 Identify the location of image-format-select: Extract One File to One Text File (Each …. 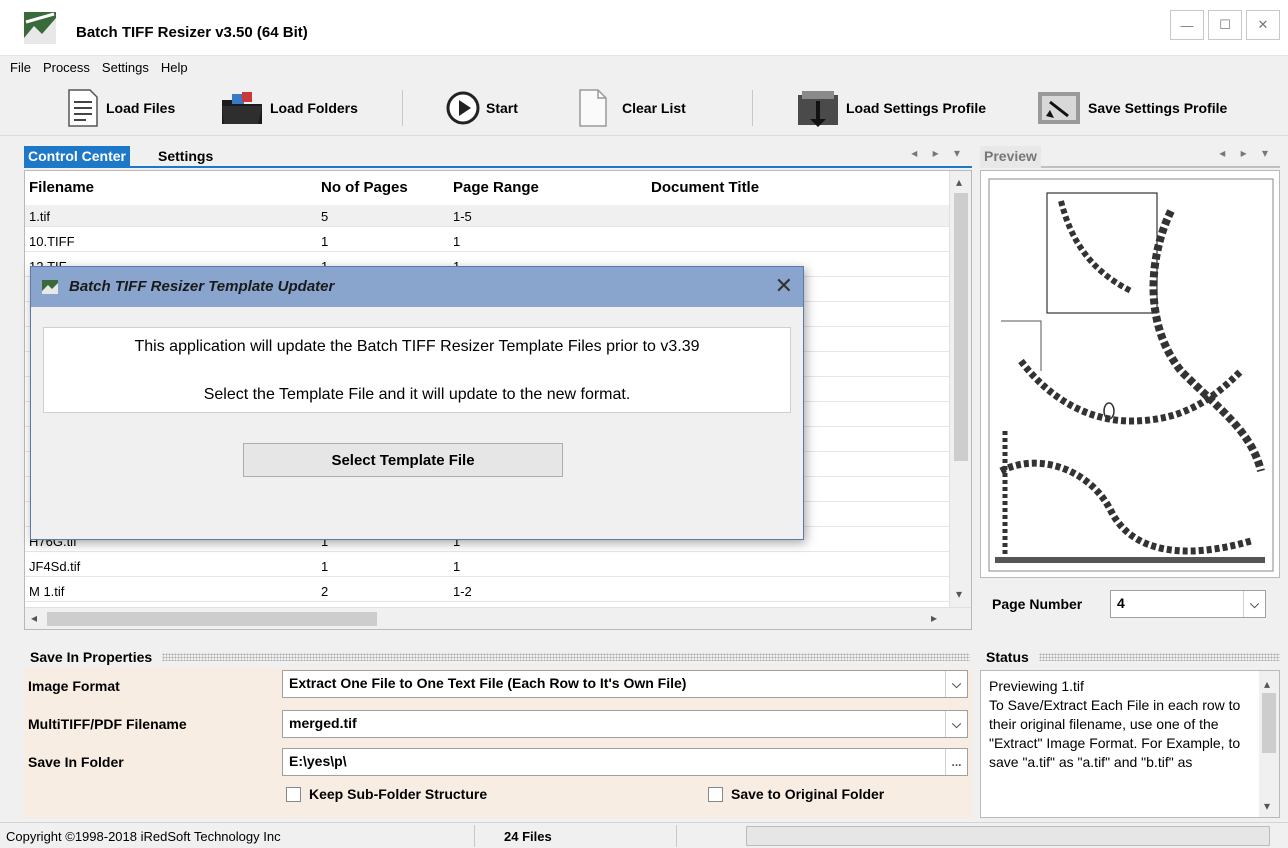
(625, 684).